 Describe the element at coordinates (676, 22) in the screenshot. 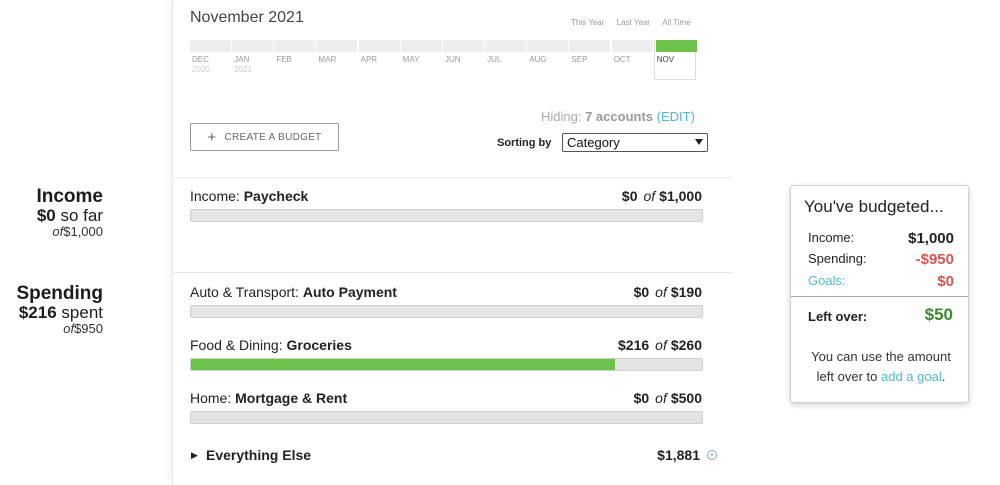

I see `range-all-time: All Time` at that location.